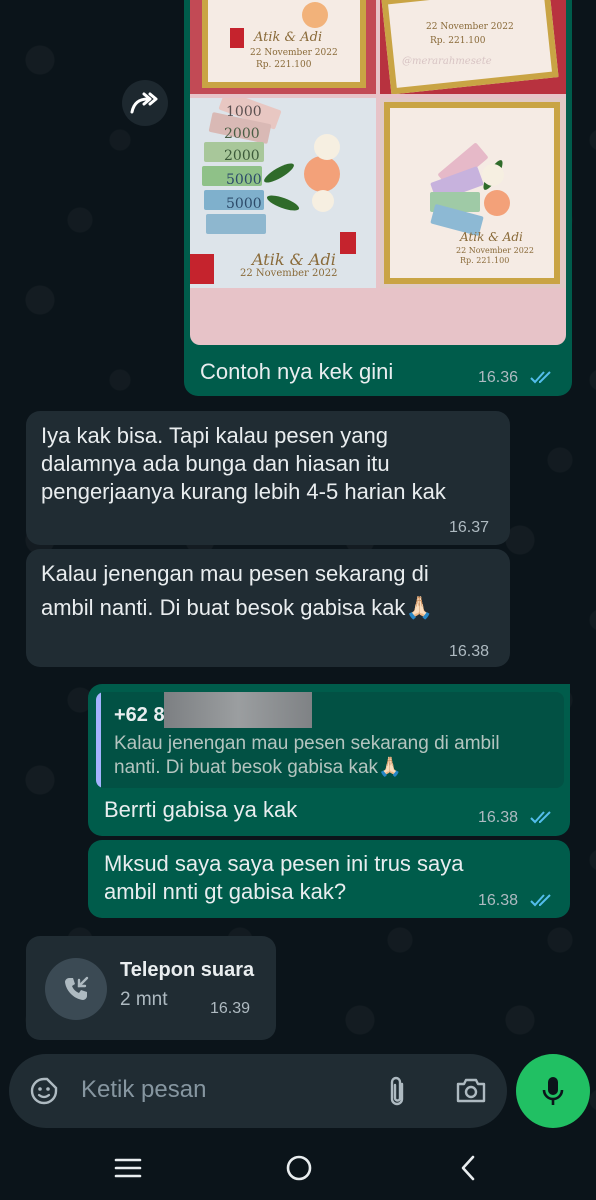 The width and height of the screenshot is (596, 1200). I want to click on forward-icon, so click(144, 103).